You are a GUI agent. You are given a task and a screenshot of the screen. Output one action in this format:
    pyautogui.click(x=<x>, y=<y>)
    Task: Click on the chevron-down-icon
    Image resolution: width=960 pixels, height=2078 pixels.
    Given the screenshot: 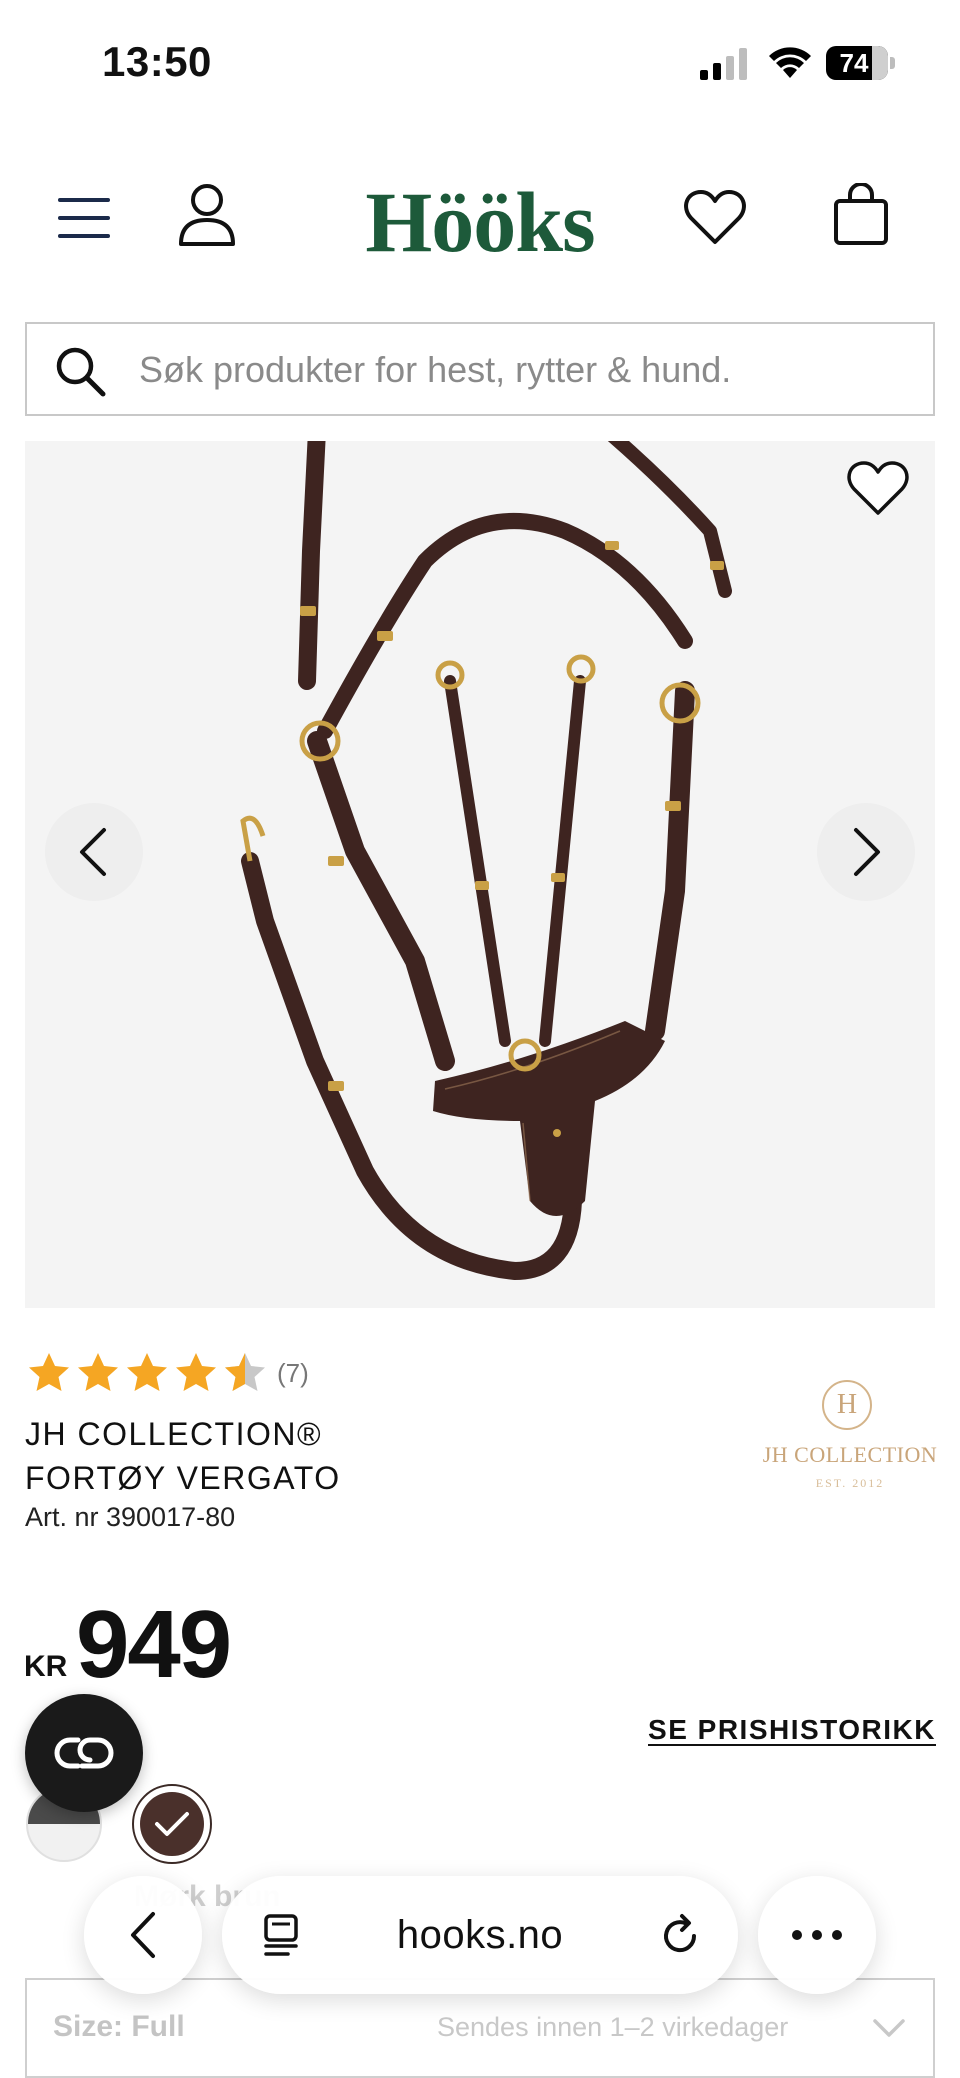 What is the action you would take?
    pyautogui.click(x=889, y=2028)
    